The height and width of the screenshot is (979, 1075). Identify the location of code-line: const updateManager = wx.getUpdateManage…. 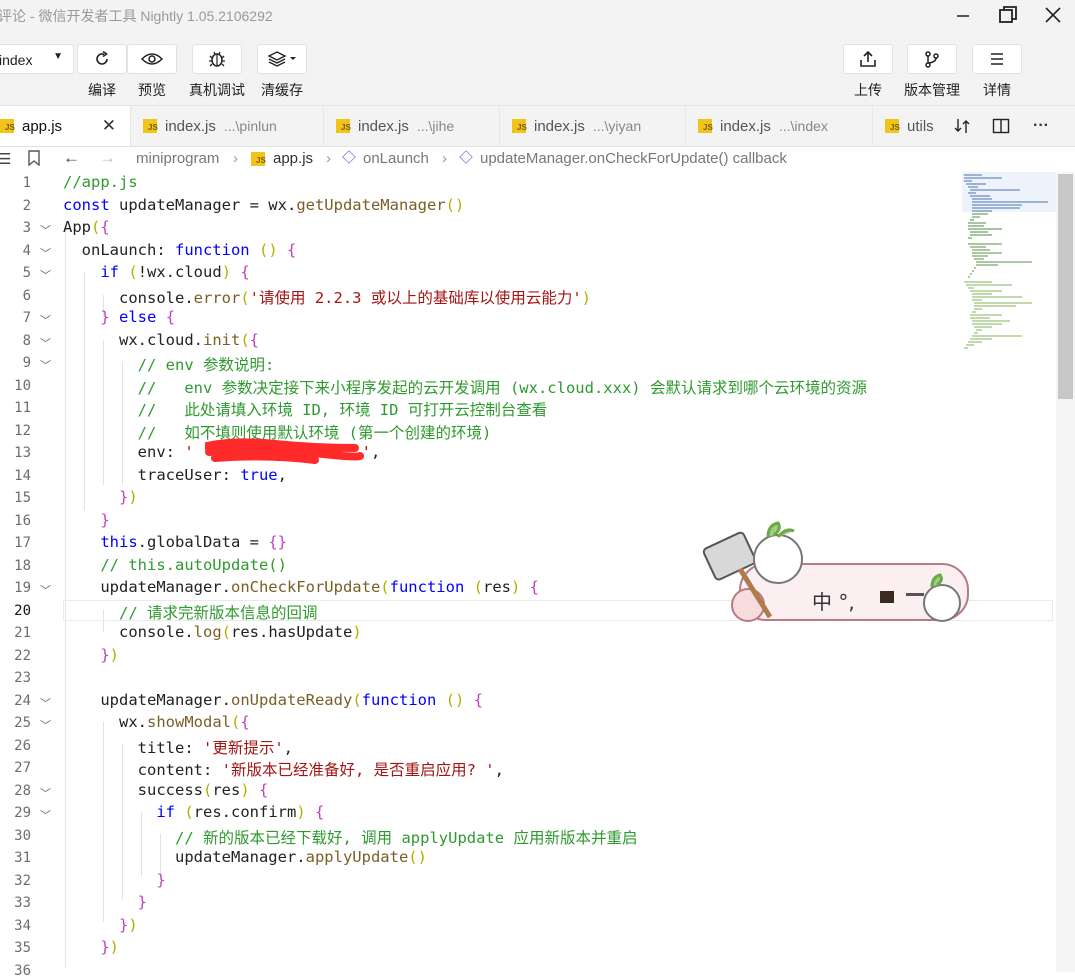
(263, 205).